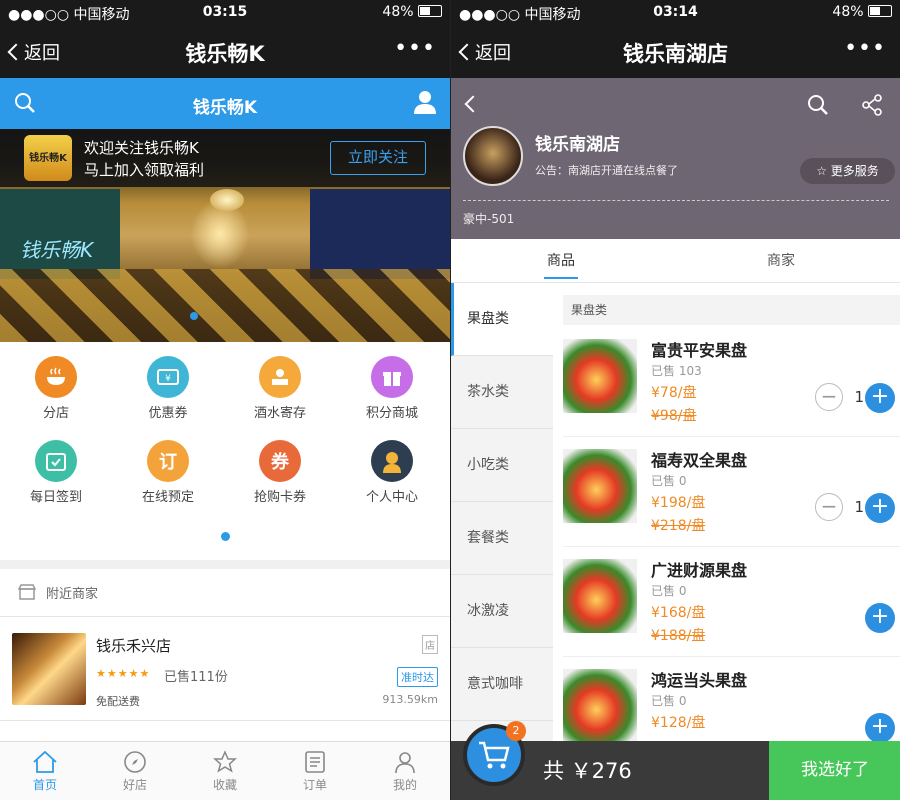 The image size is (900, 800). Describe the element at coordinates (731, 602) in the screenshot. I see `product-row: 广进财源果盘 已售 0 ¥168/盘 ¥188/盘 +` at that location.